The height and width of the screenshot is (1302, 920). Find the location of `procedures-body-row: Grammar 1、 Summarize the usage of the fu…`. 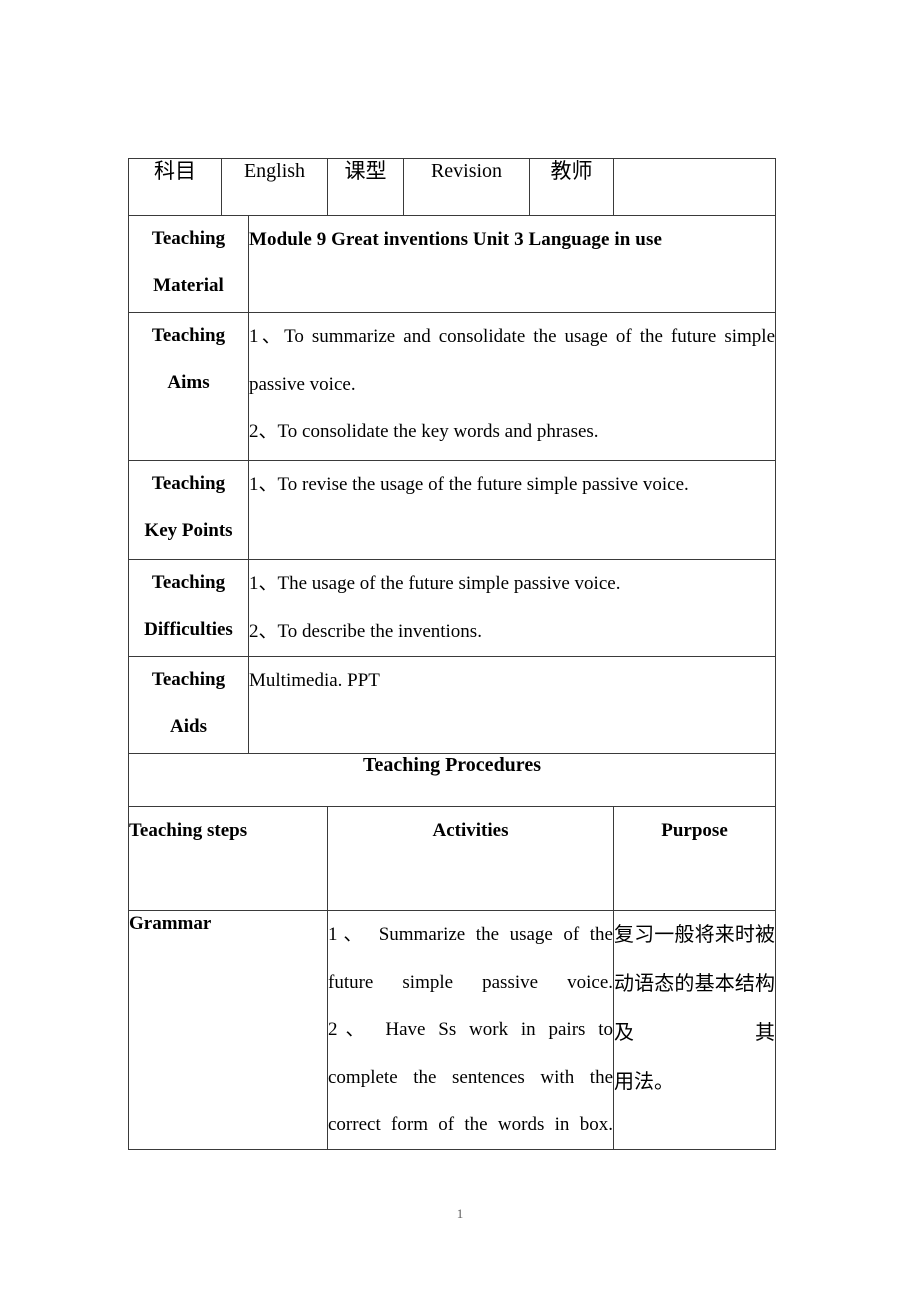

procedures-body-row: Grammar 1、 Summarize the usage of the fu… is located at coordinates (452, 1030).